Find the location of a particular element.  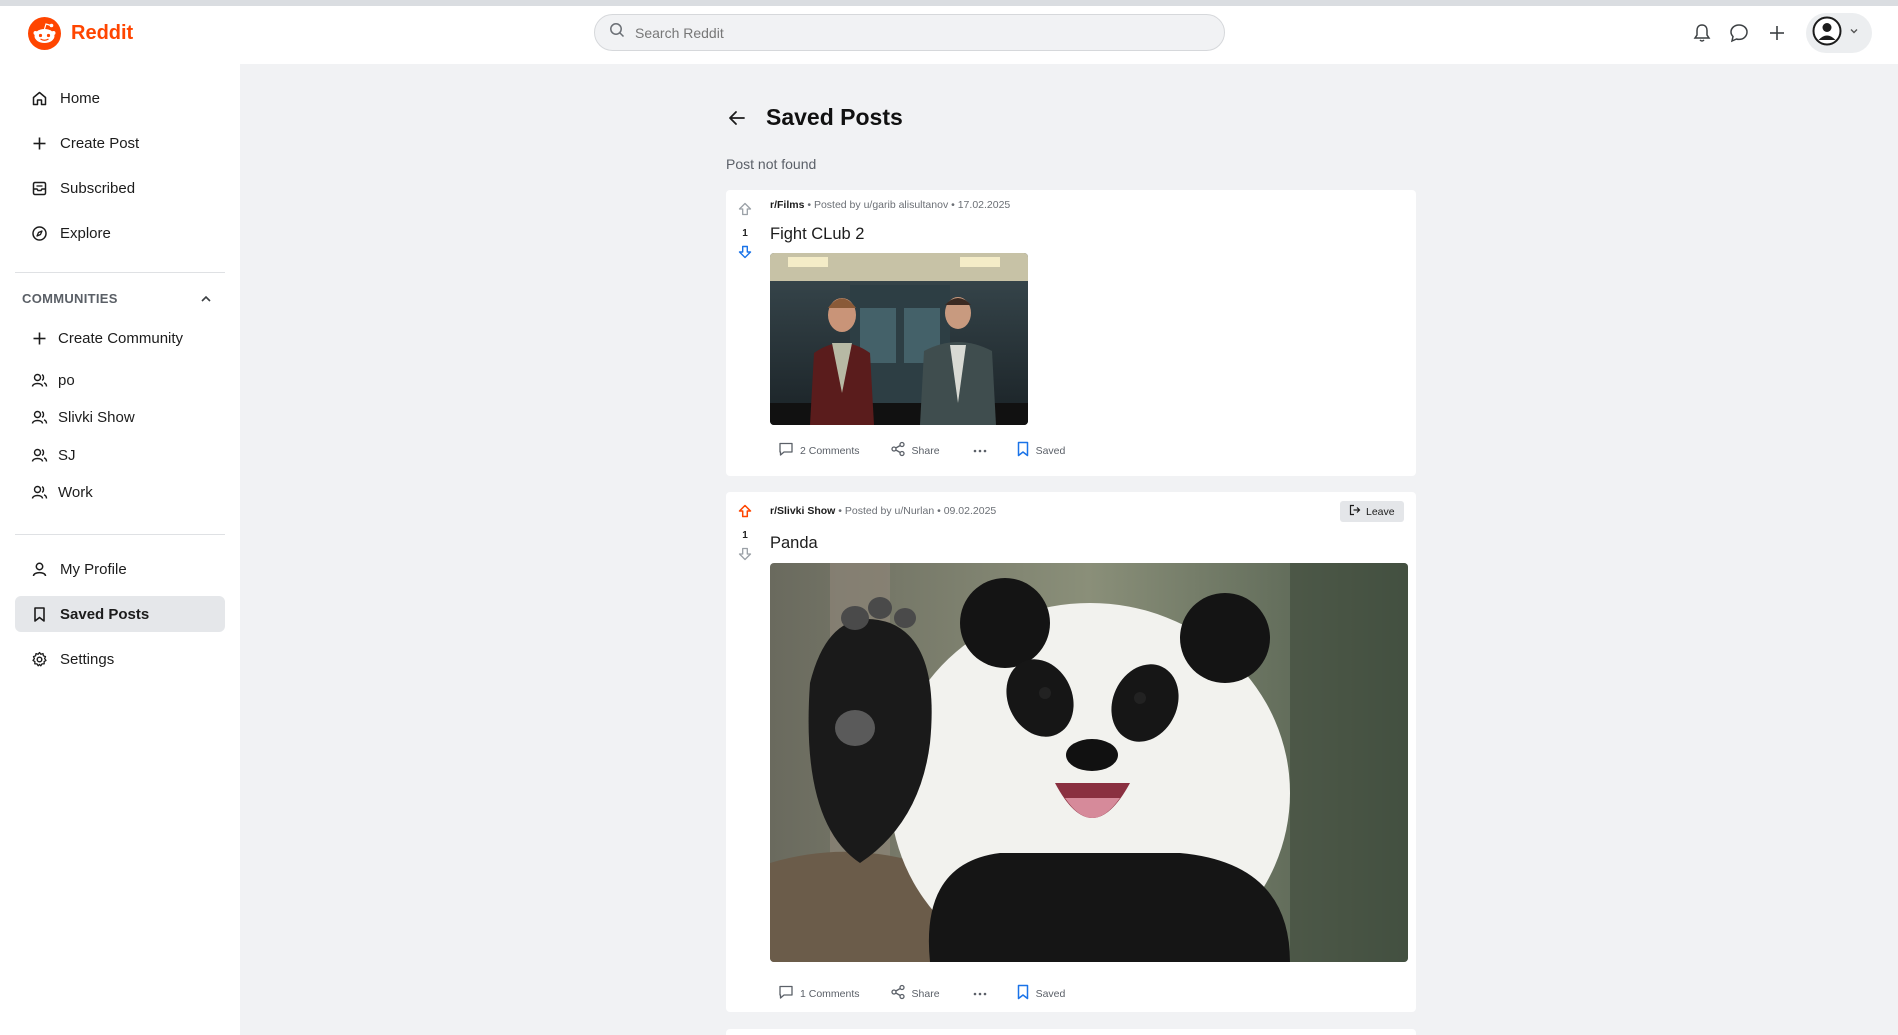

leave-icon is located at coordinates (1355, 511).